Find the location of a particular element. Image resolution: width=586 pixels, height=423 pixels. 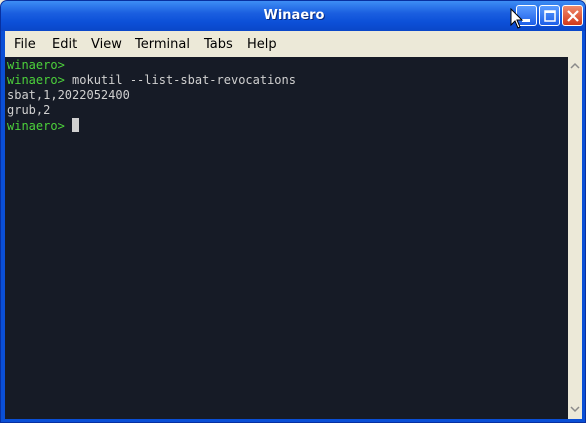

title-bar: Winaero is located at coordinates (293, 16).